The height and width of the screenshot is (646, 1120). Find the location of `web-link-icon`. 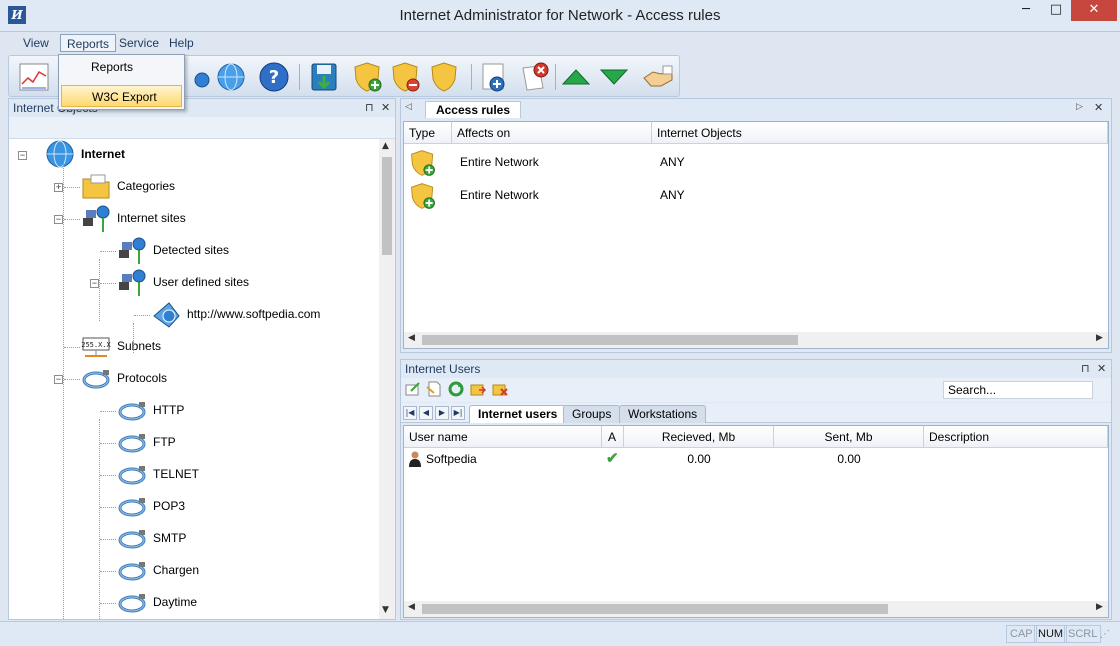

web-link-icon is located at coordinates (166, 315).